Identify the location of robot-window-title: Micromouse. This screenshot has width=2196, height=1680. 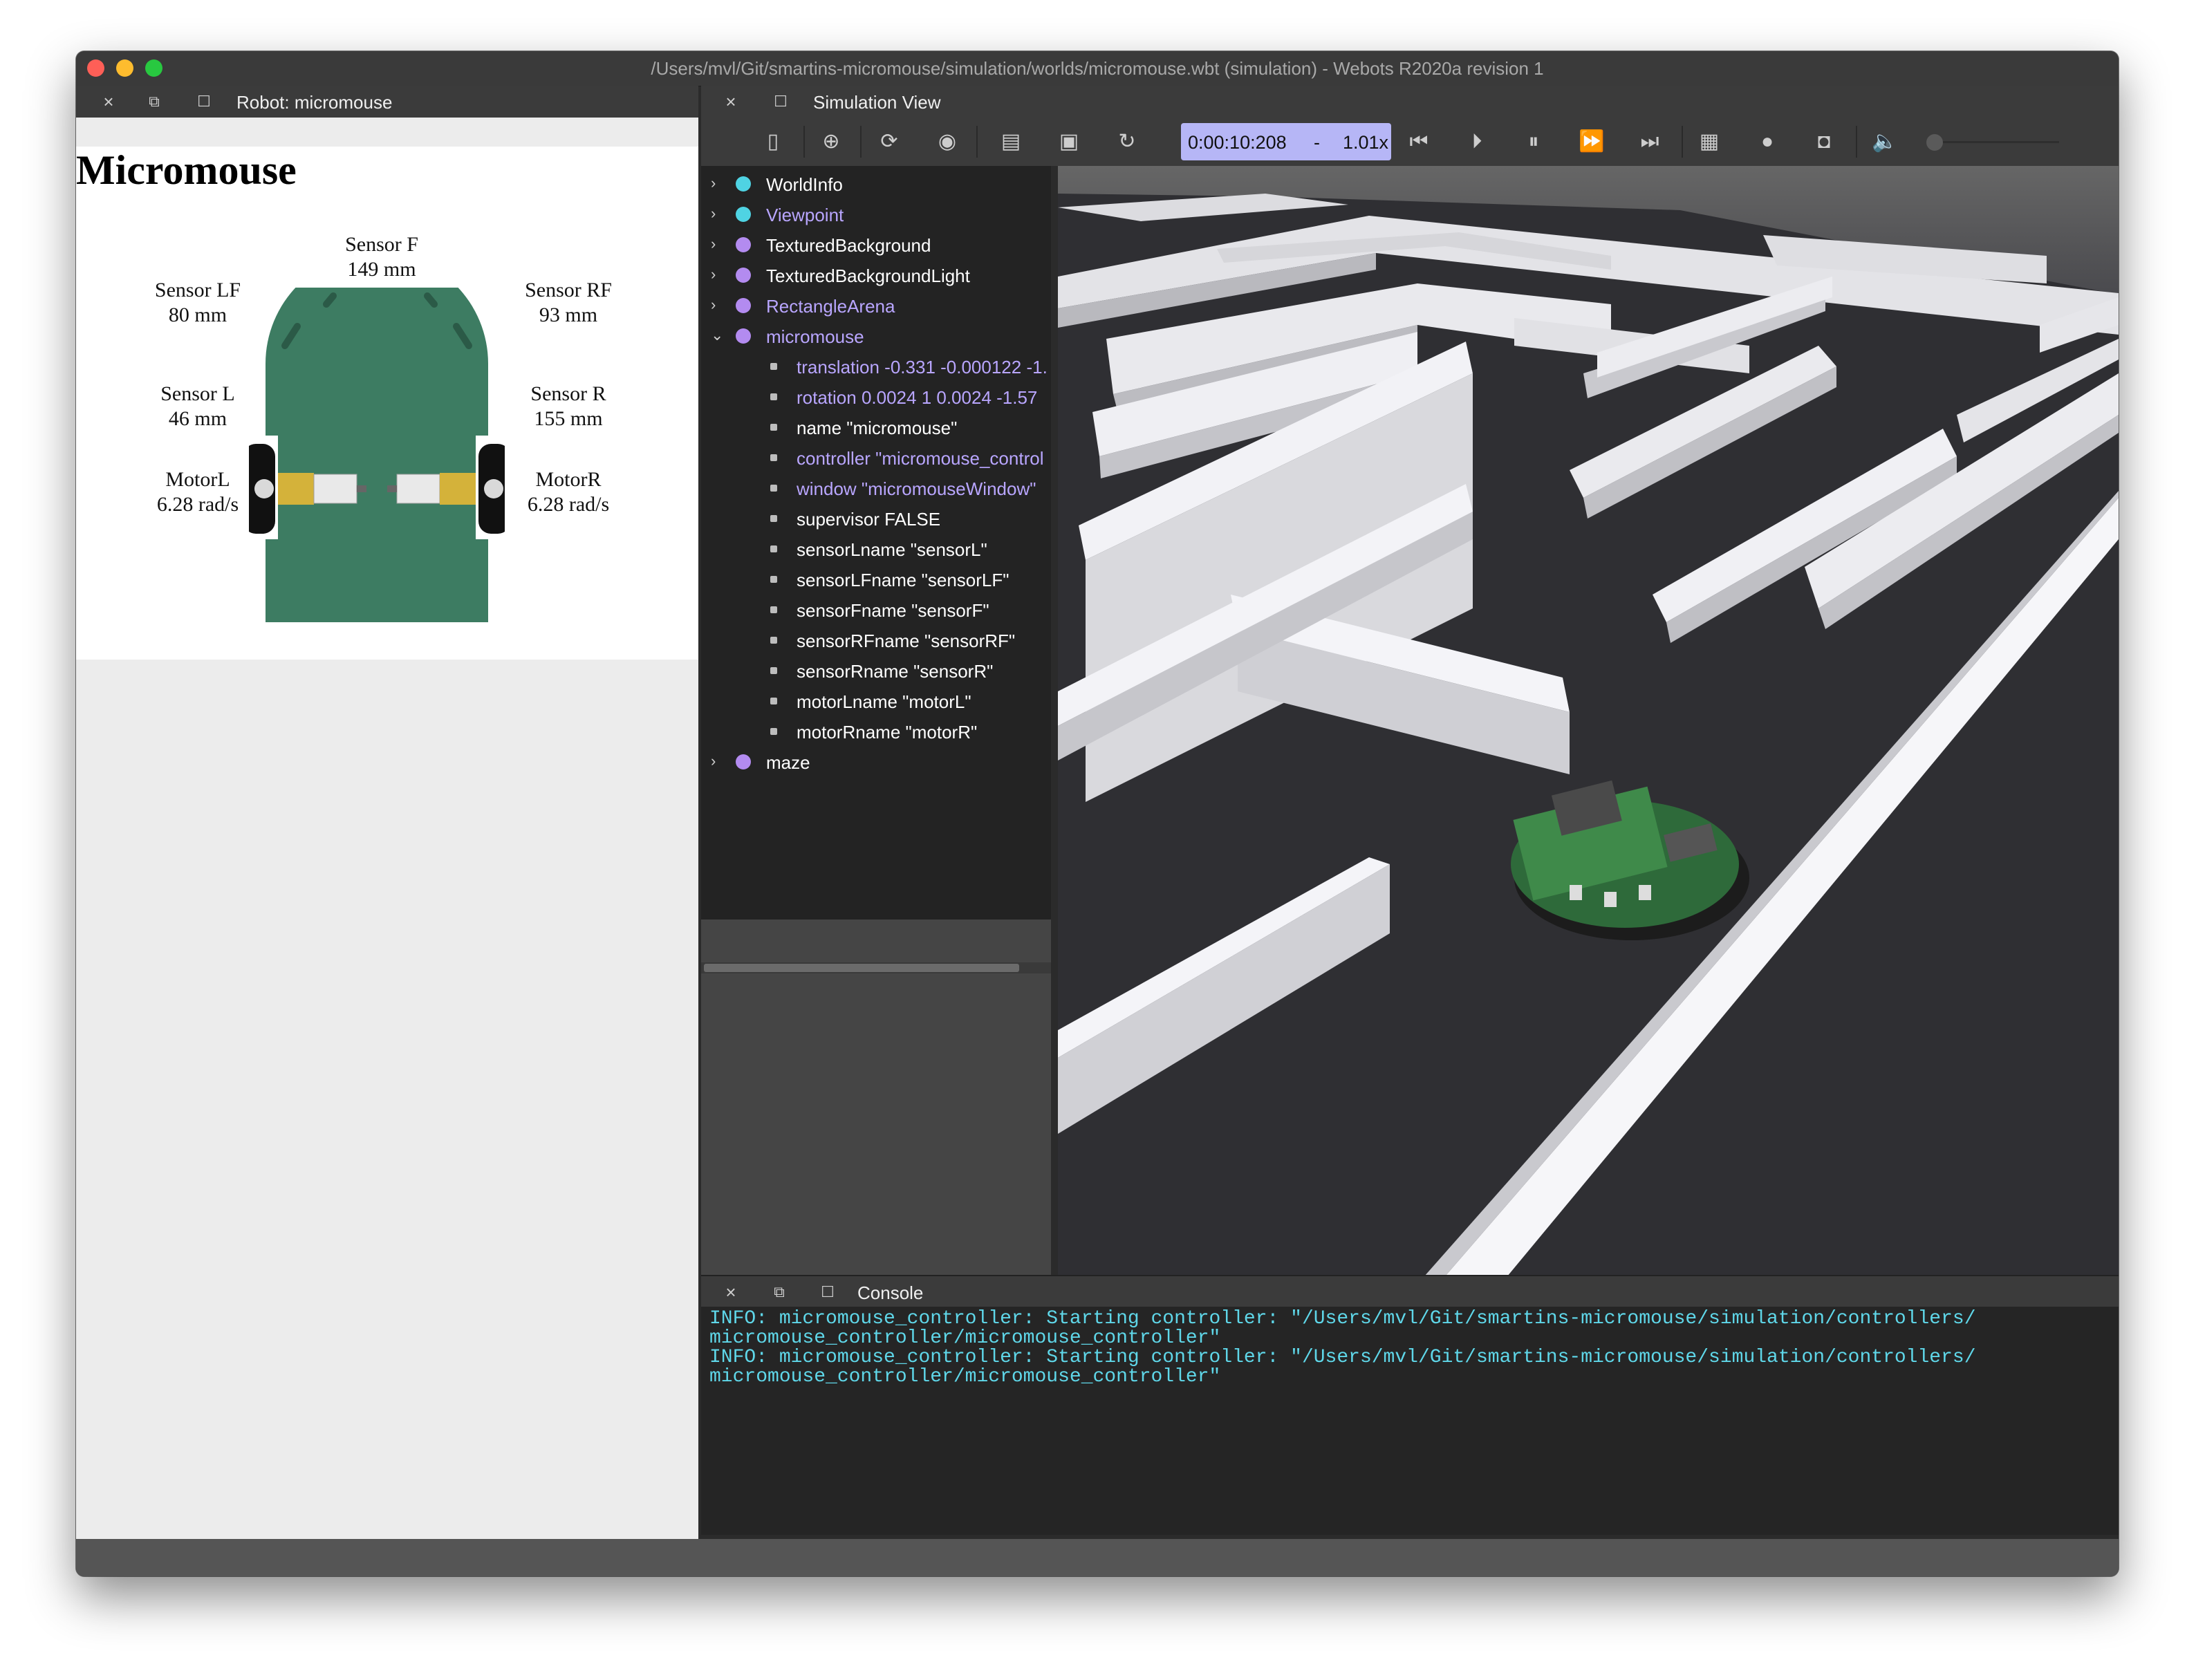
(186, 170).